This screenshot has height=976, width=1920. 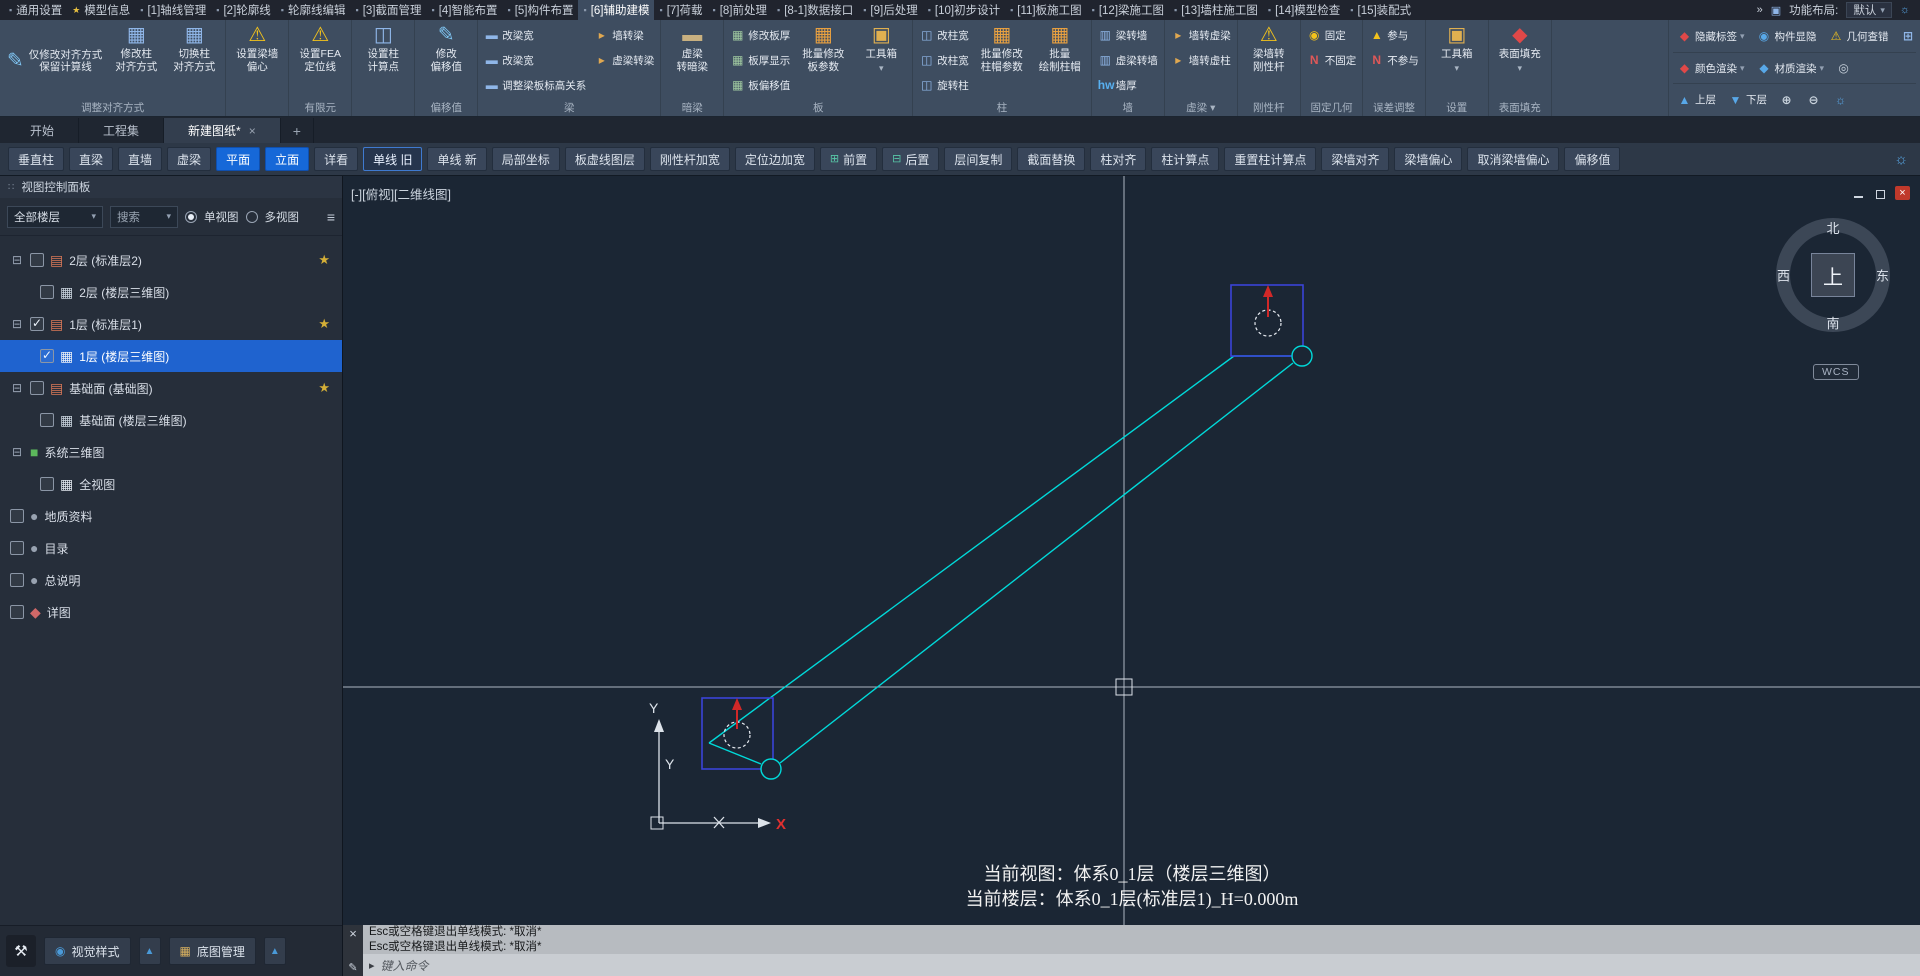 I want to click on ribbon-button: ◆ 表面填充 ▾, so click(x=1520, y=61).